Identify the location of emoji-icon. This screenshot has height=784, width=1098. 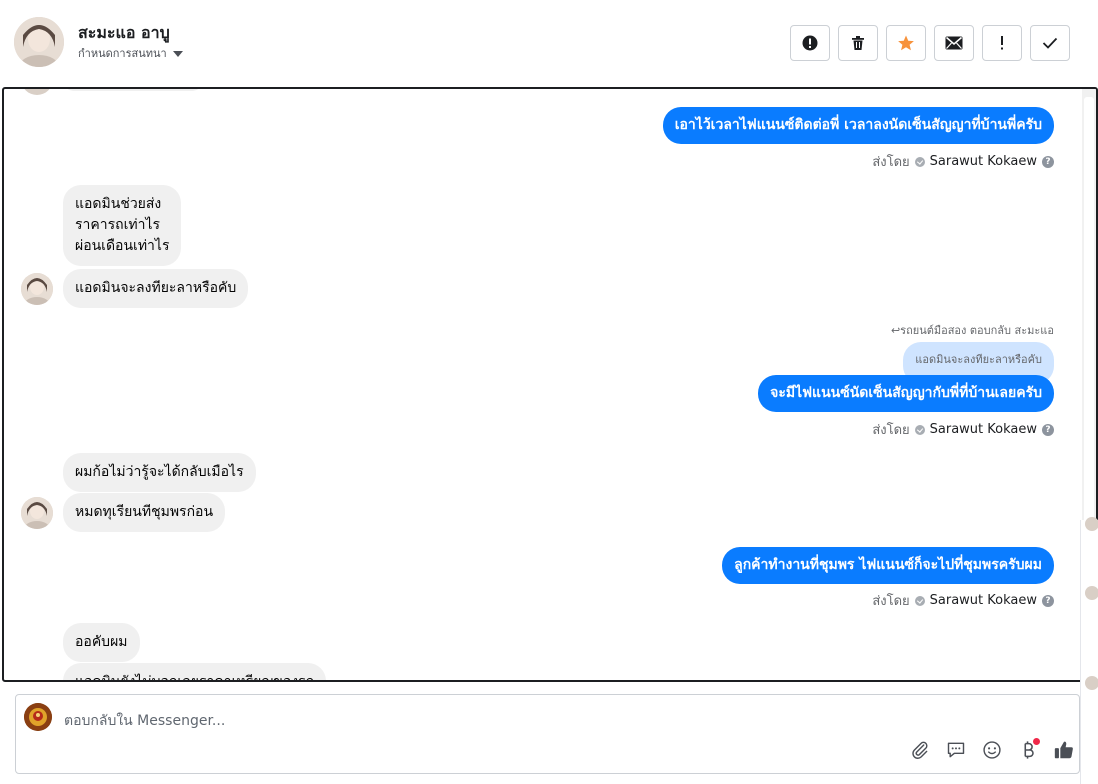
(992, 750).